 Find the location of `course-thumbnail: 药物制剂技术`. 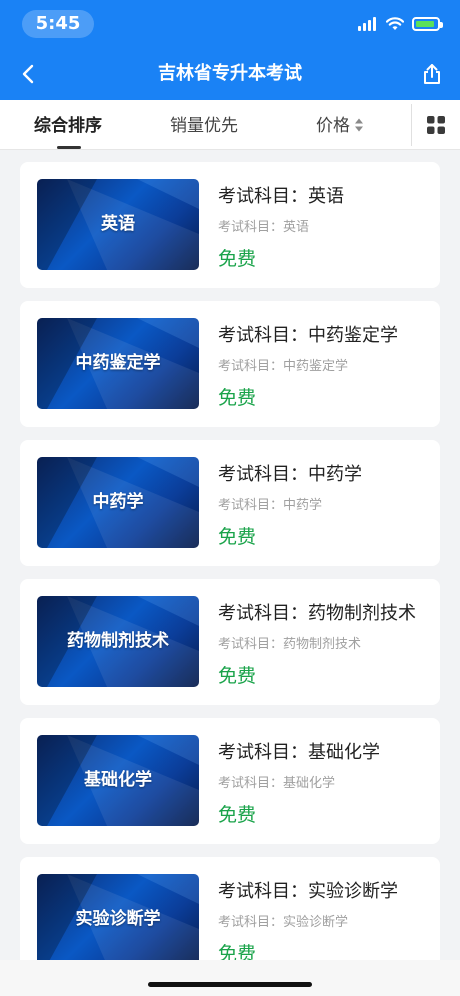

course-thumbnail: 药物制剂技术 is located at coordinates (118, 641).